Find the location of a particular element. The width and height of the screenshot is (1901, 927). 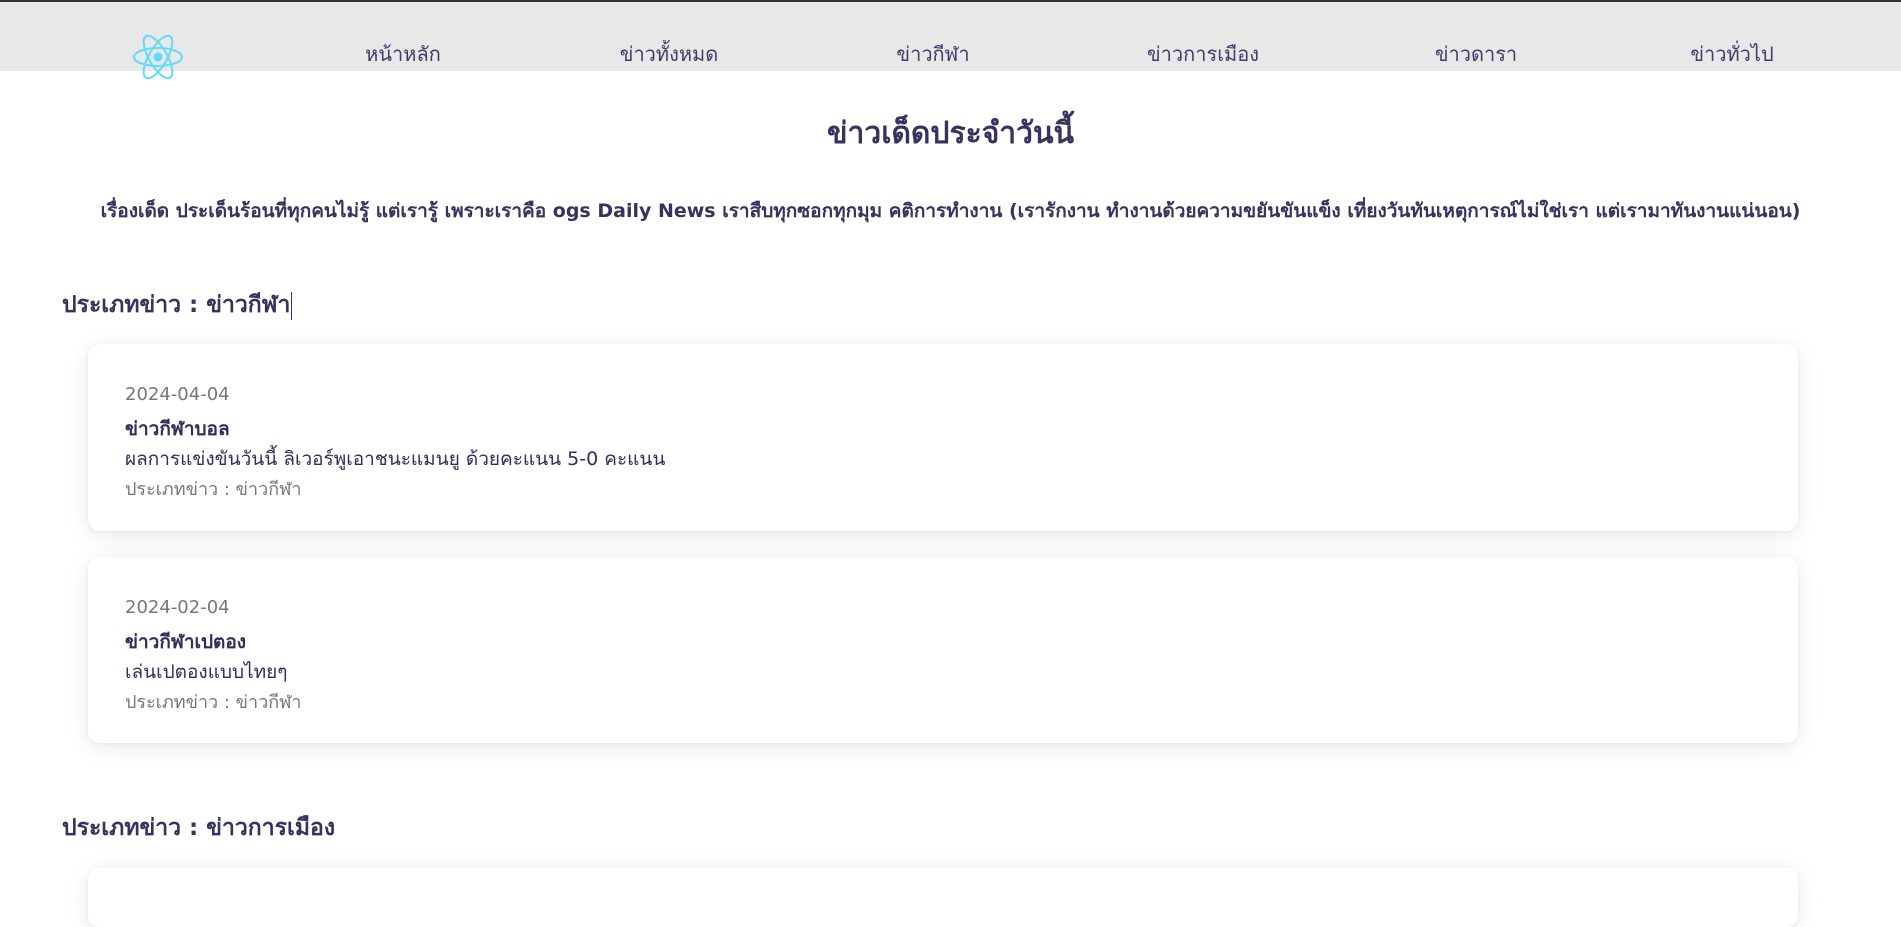

news-card is located at coordinates (943, 897).